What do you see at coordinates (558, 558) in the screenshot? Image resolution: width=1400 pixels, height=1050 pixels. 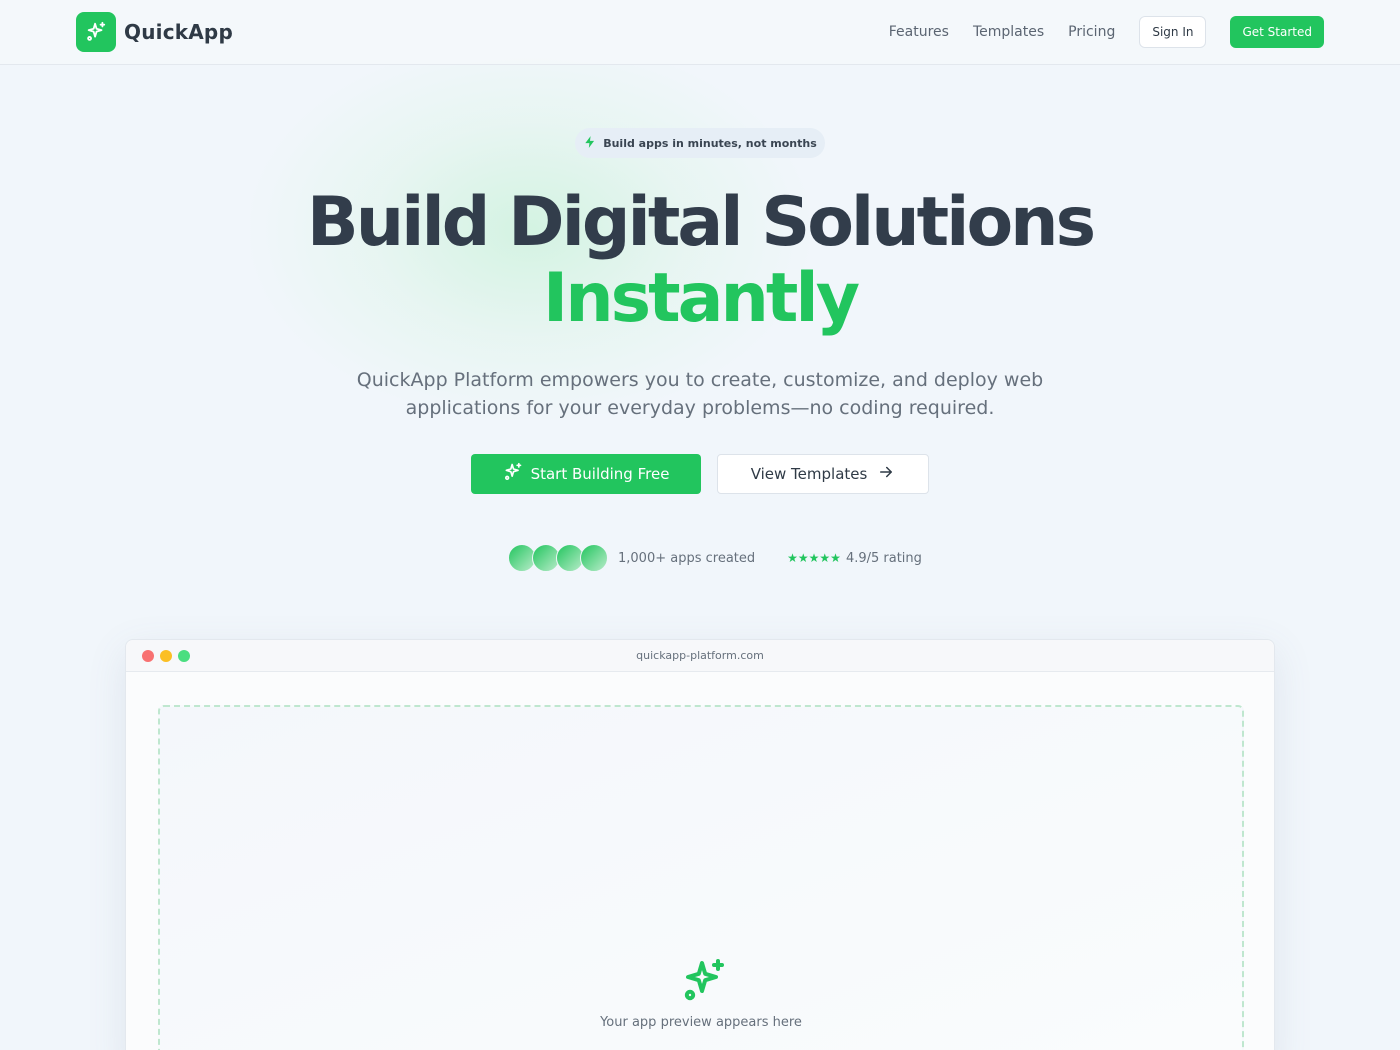 I see `avatar-stack` at bounding box center [558, 558].